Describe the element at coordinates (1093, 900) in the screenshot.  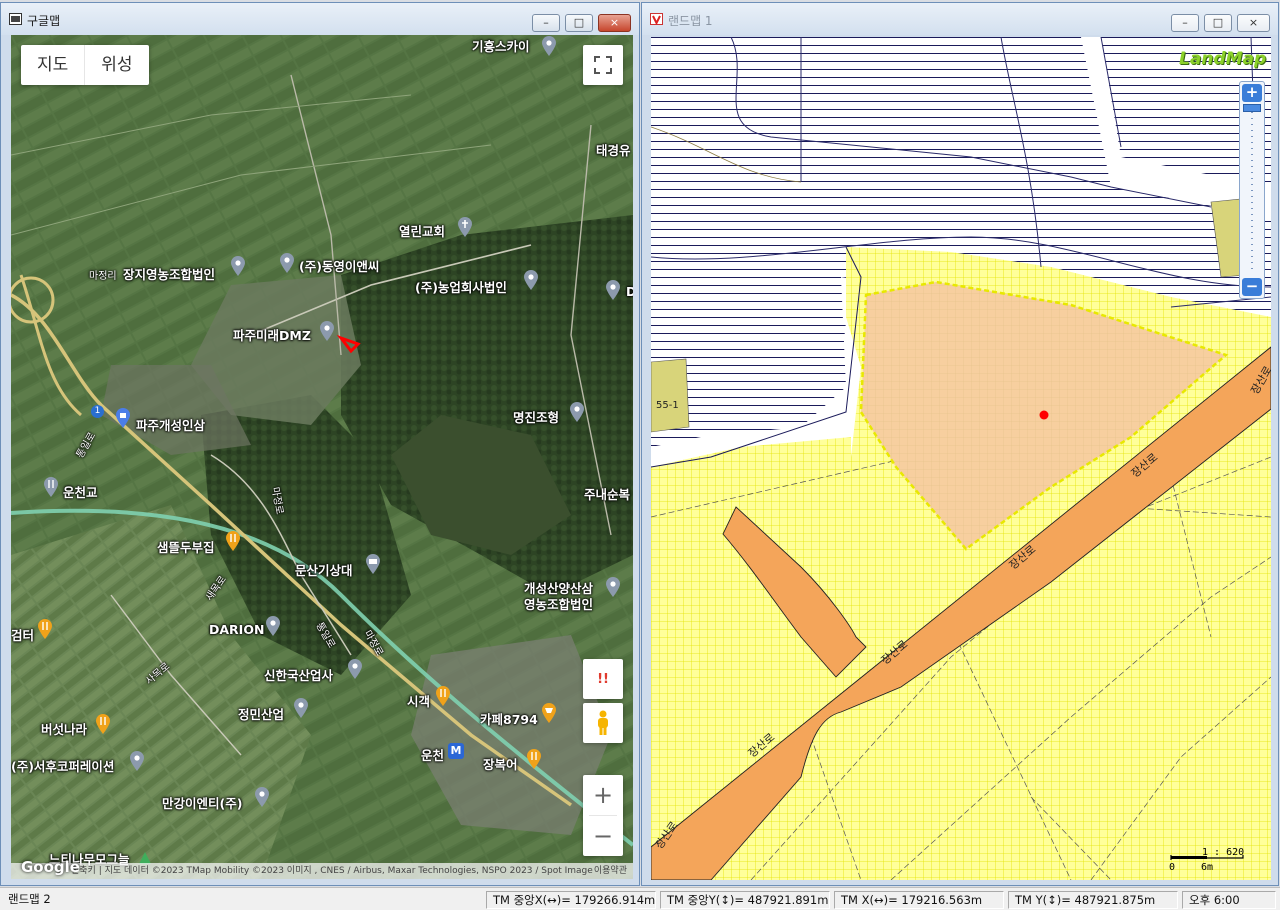
I see `status-tm-y: TM Y(↕)= 487921.875m` at that location.